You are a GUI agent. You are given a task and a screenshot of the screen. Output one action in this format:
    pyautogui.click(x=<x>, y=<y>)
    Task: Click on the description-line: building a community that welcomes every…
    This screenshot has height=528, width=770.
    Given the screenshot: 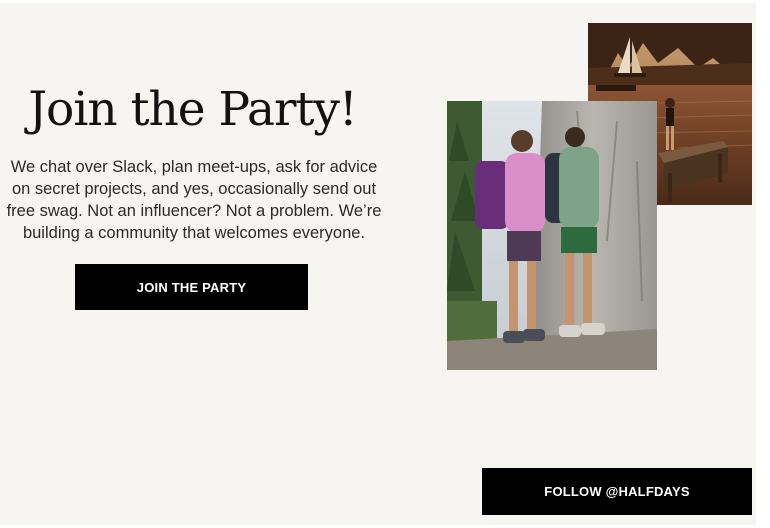 What is the action you would take?
    pyautogui.click(x=194, y=233)
    